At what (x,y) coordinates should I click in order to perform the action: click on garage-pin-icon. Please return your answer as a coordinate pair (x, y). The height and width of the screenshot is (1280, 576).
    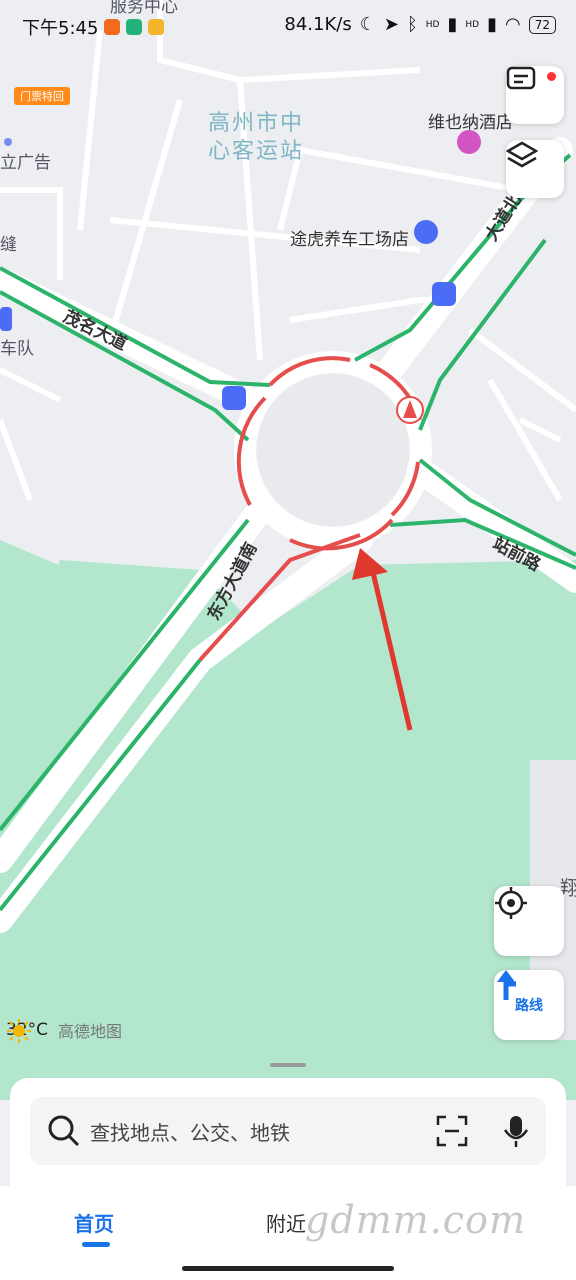
    Looking at the image, I should click on (426, 232).